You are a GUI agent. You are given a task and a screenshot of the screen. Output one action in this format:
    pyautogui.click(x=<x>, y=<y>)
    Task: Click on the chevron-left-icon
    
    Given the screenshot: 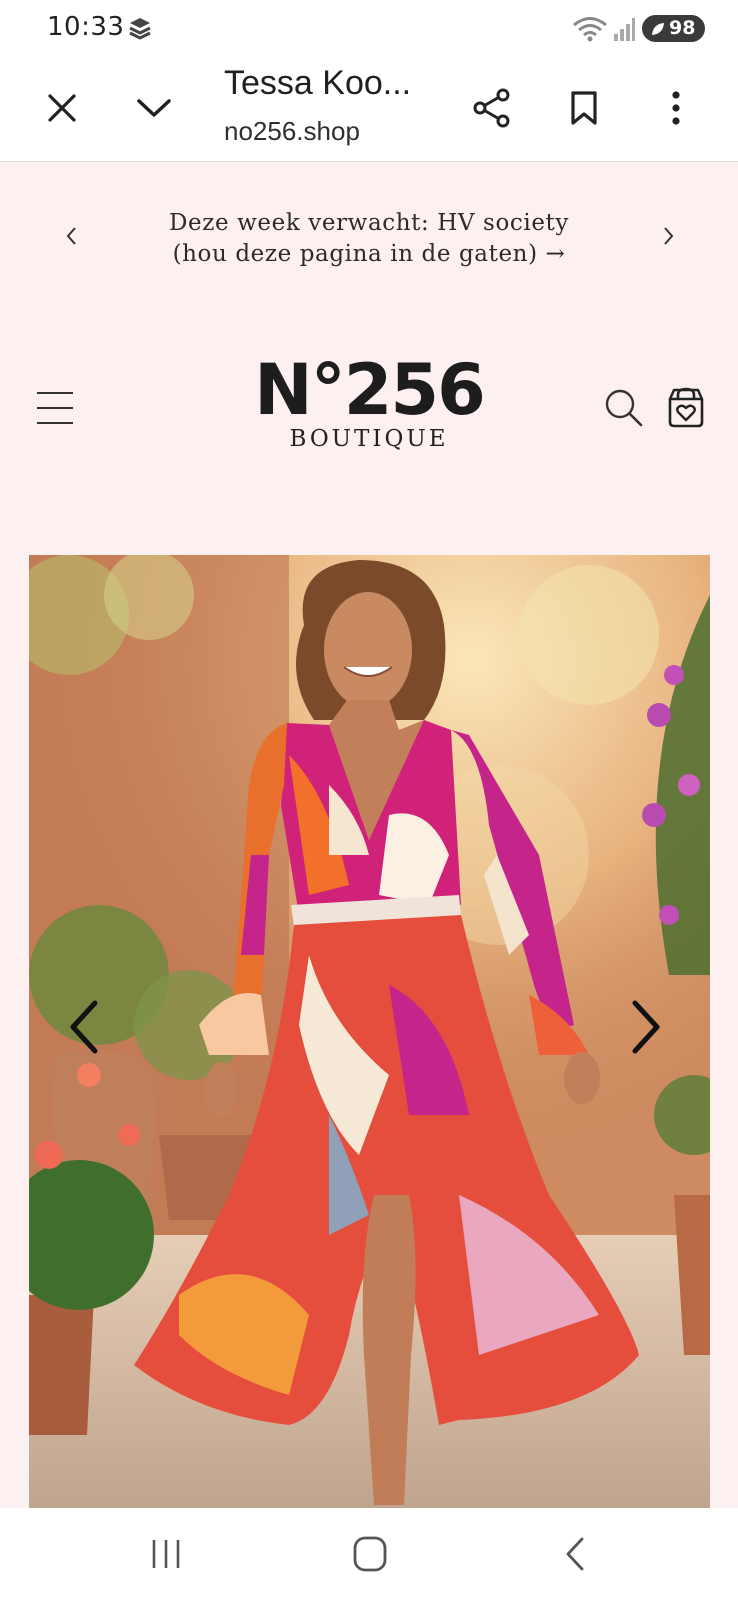 What is the action you would take?
    pyautogui.click(x=85, y=1027)
    